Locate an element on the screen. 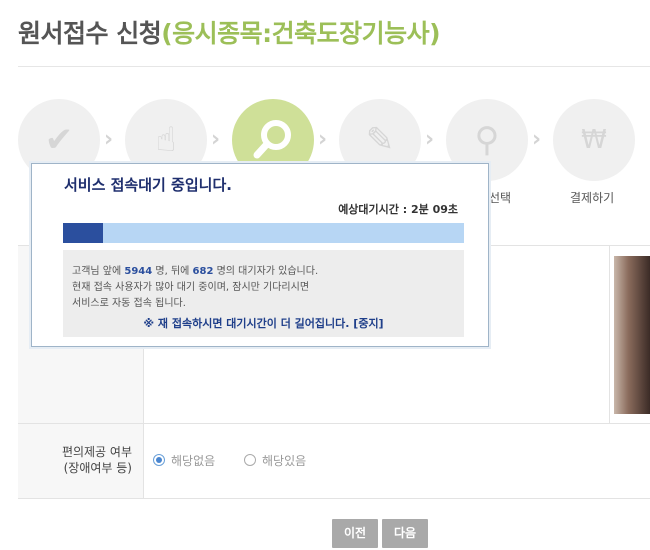  radio-applicable is located at coordinates (250, 460).